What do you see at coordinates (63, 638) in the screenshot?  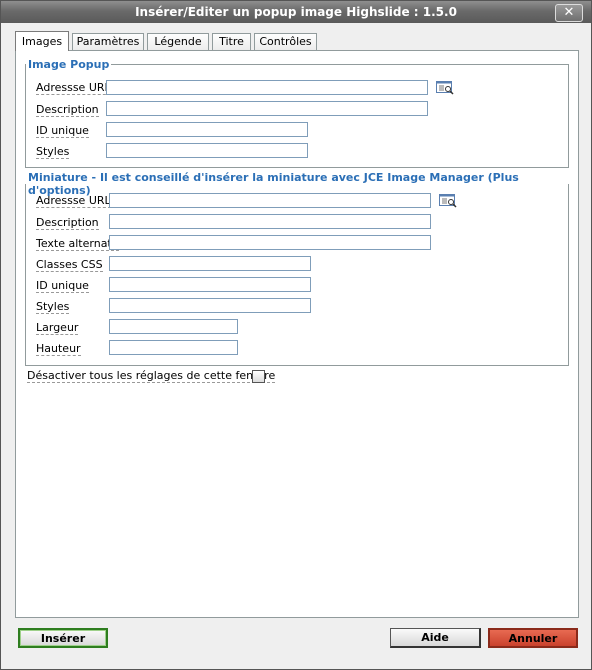 I see `insert-button: Insérer` at bounding box center [63, 638].